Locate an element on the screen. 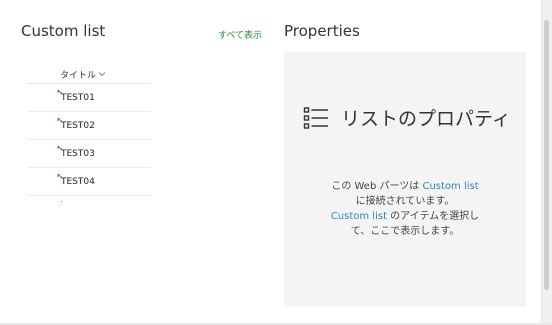 The image size is (552, 325). list-item: TEST03 is located at coordinates (89, 154).